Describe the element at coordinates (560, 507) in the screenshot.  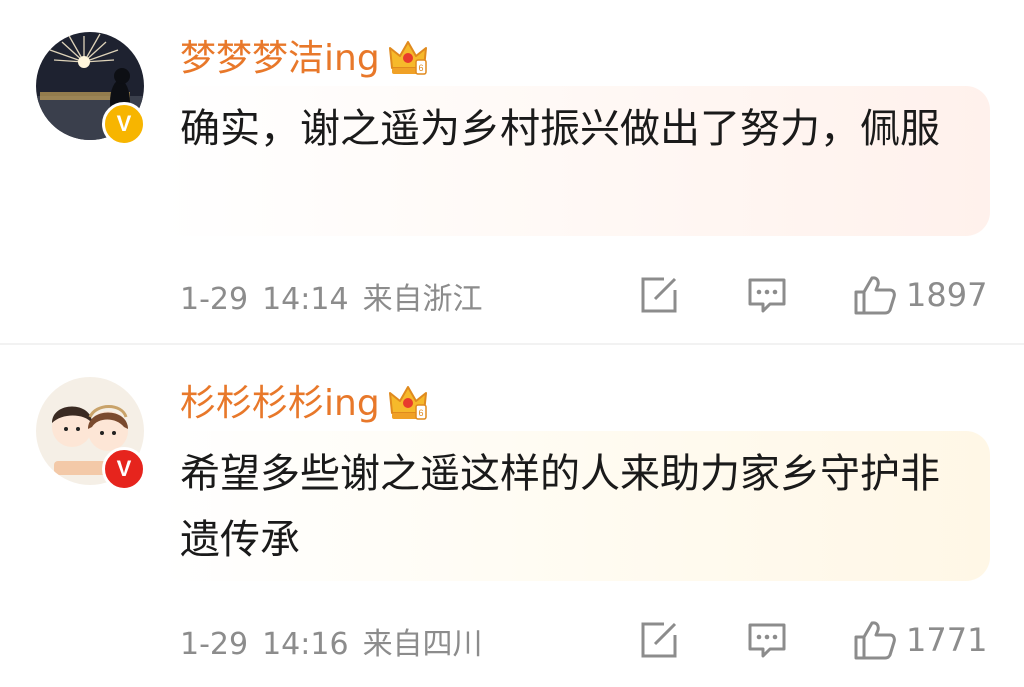
I see `comment-text: 希望多些谢之遥这样的人来助力家乡守护非遗传承` at that location.